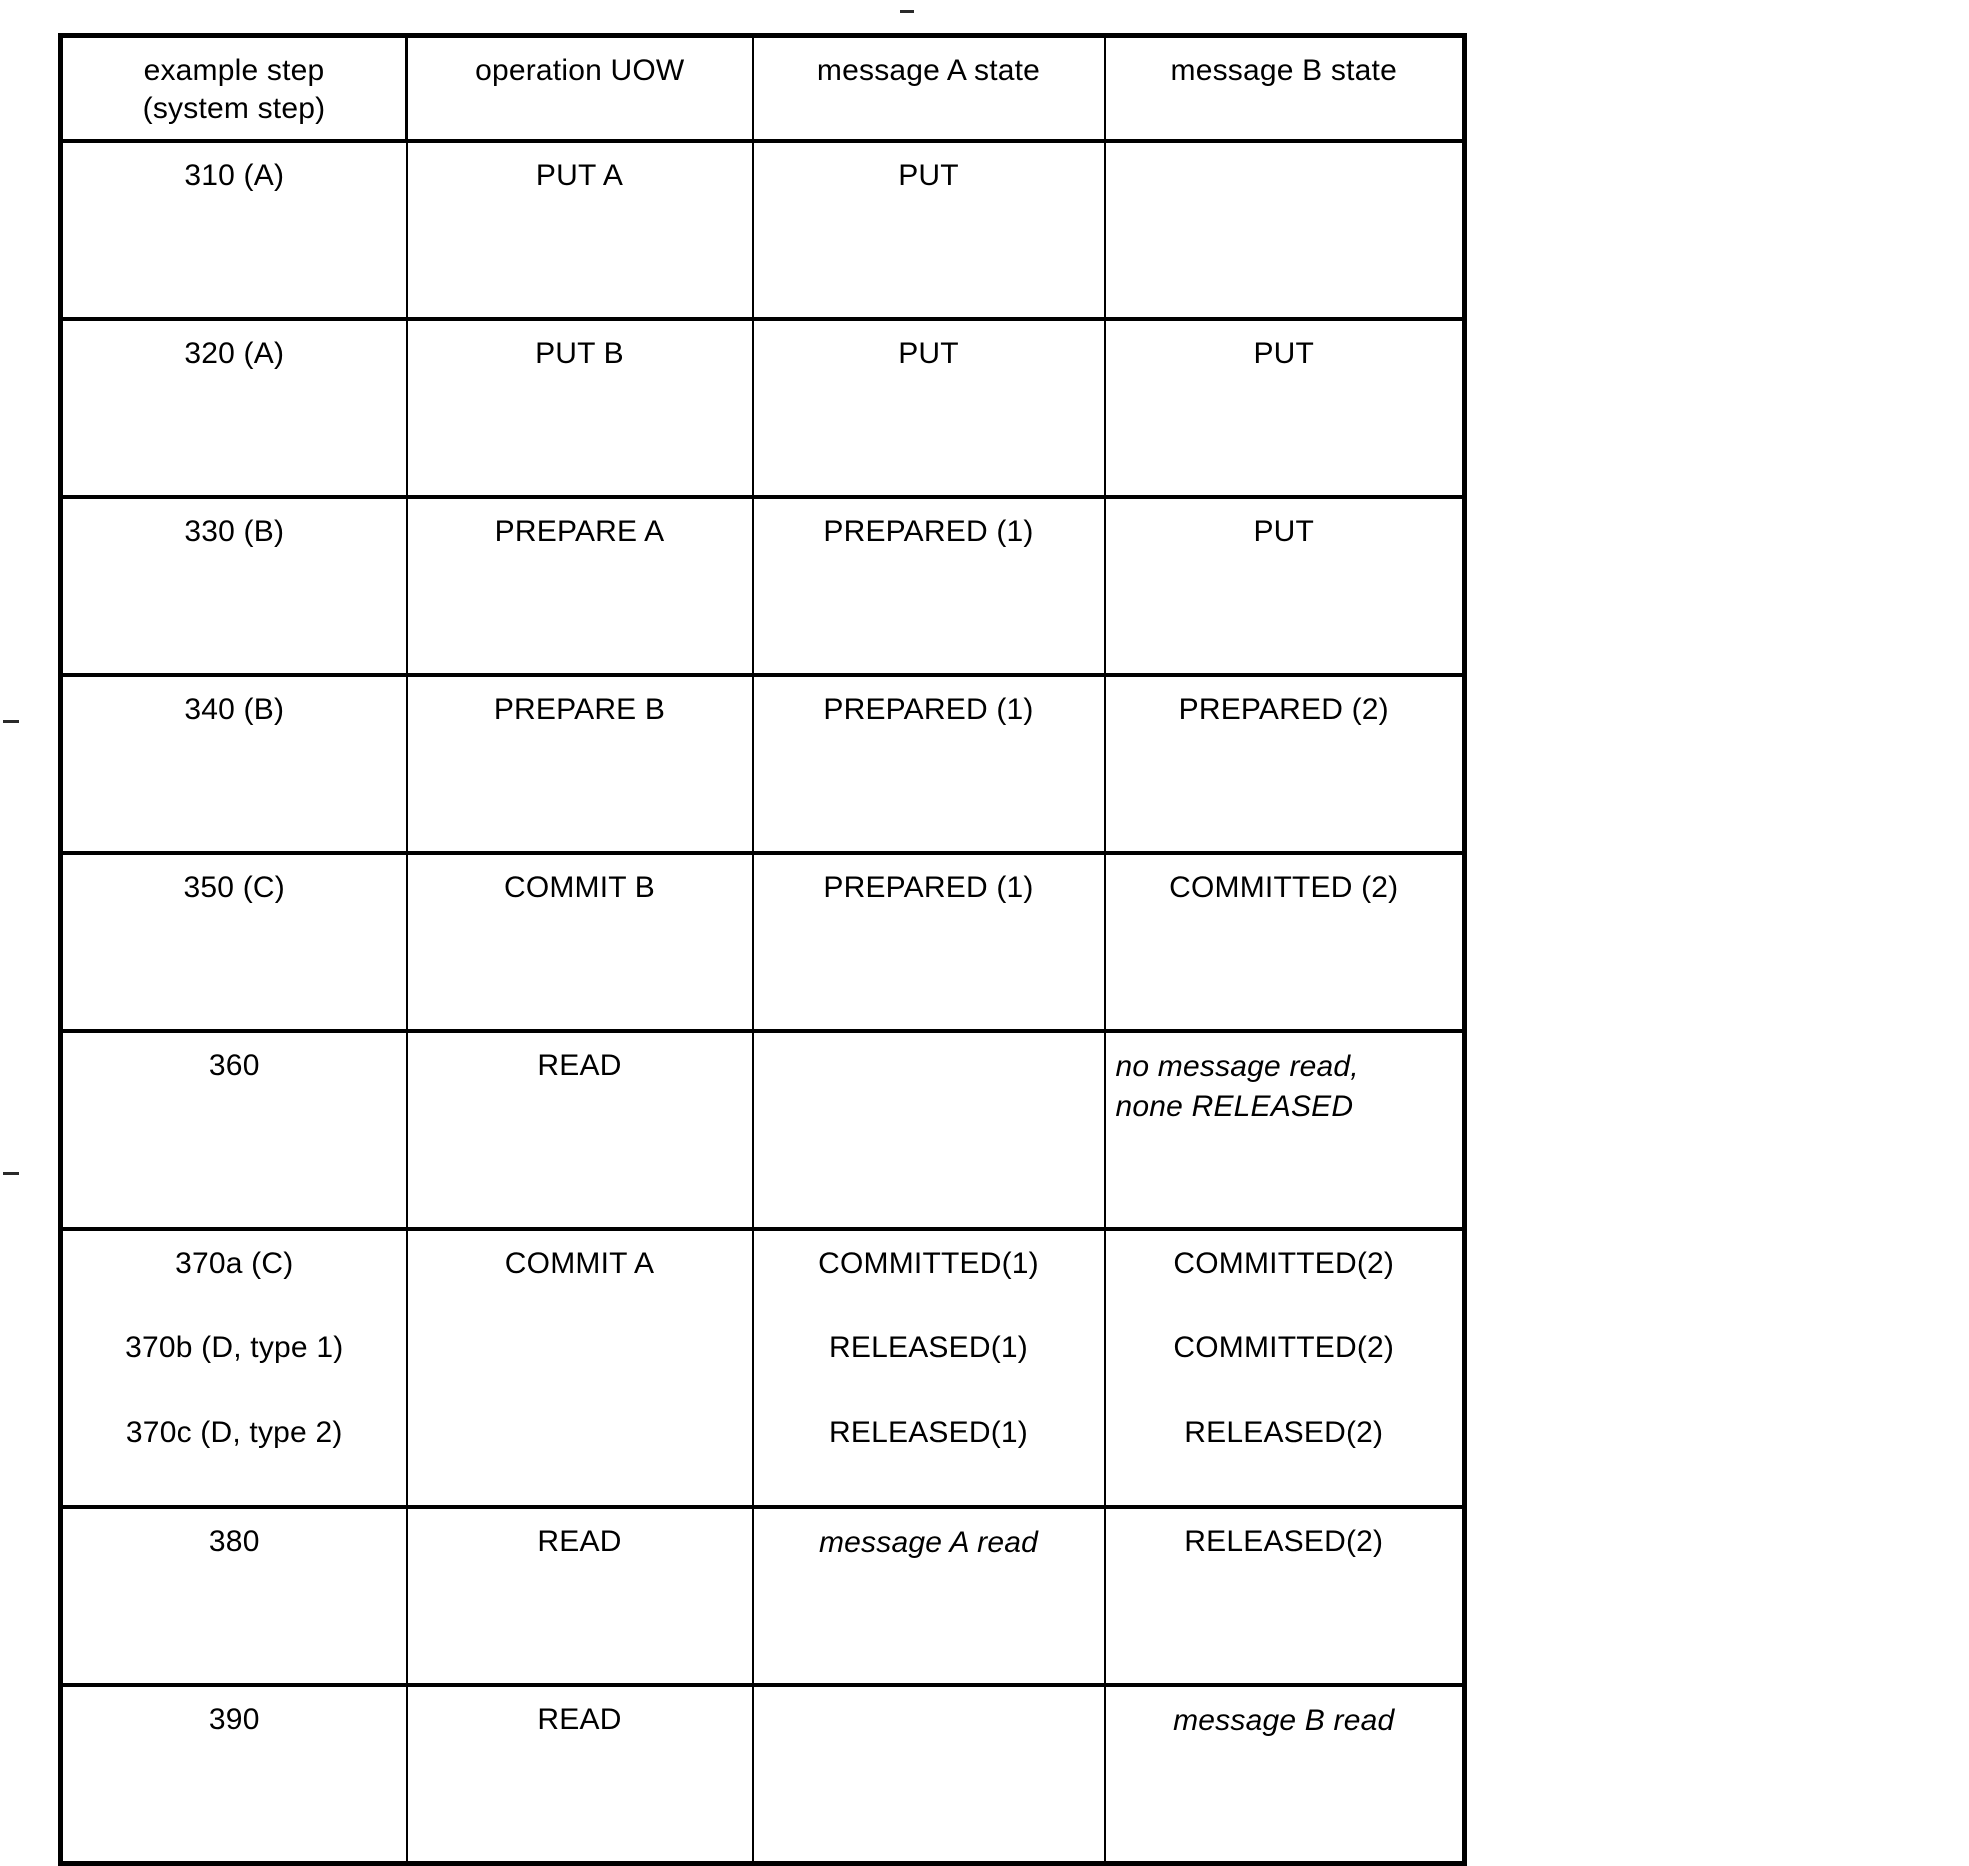  What do you see at coordinates (579, 229) in the screenshot?
I see `cell-uow: PUT A` at bounding box center [579, 229].